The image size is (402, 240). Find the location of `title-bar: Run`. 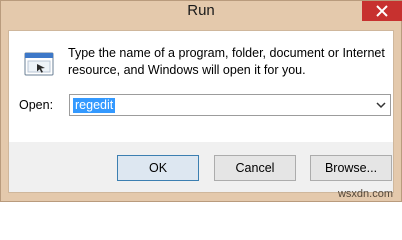

title-bar: Run is located at coordinates (201, 12).